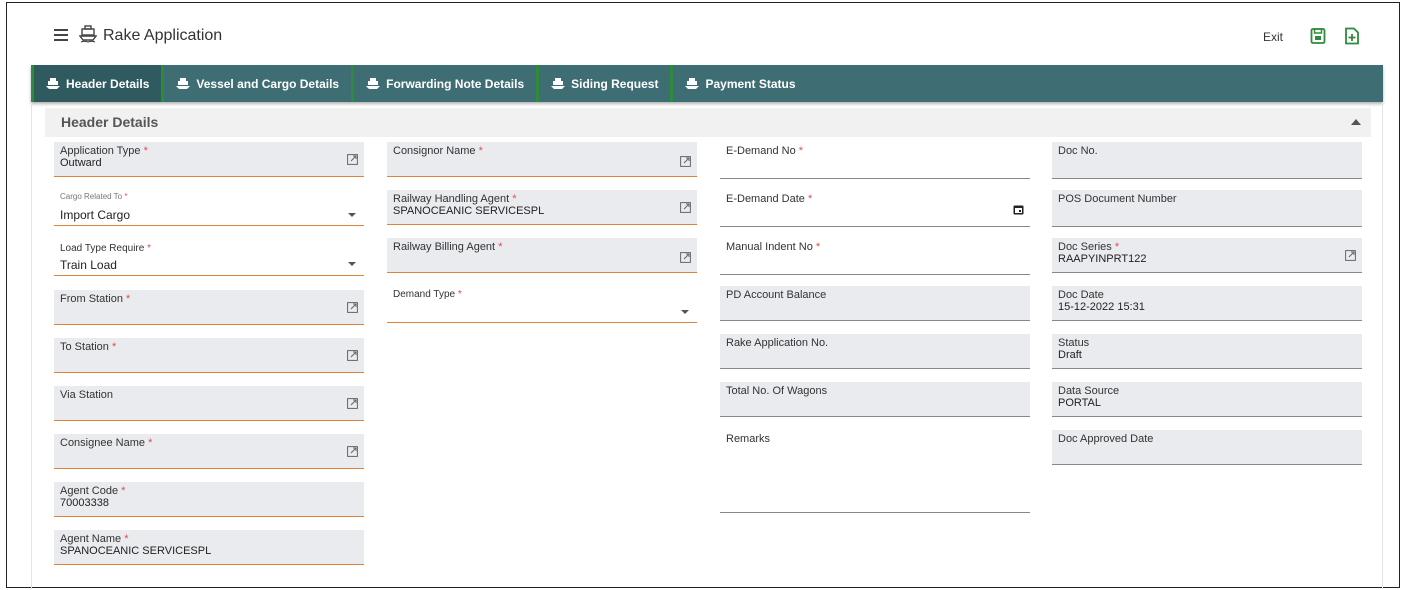  I want to click on tab-header-details: Header Details, so click(96, 83).